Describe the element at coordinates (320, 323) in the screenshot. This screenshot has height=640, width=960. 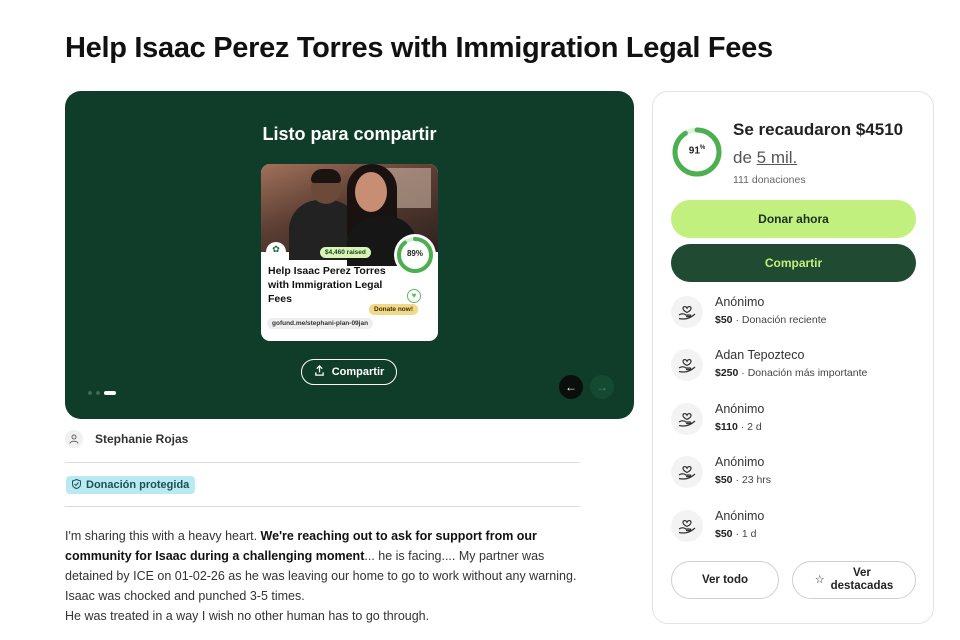
I see `card-url: gofund.me/stephani-plan-09jan` at that location.